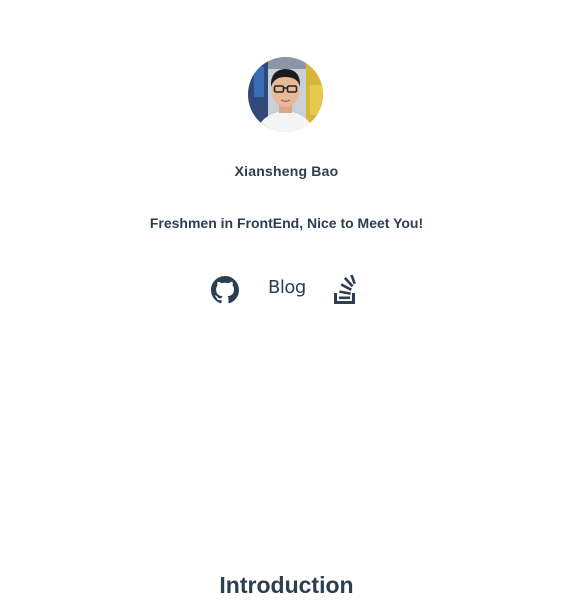 This screenshot has width=573, height=605. What do you see at coordinates (286, 171) in the screenshot?
I see `profile-name: Xiansheng Bao` at bounding box center [286, 171].